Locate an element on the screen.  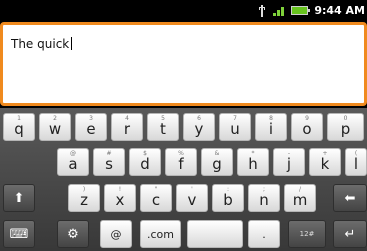
key-label: x is located at coordinates (120, 199).